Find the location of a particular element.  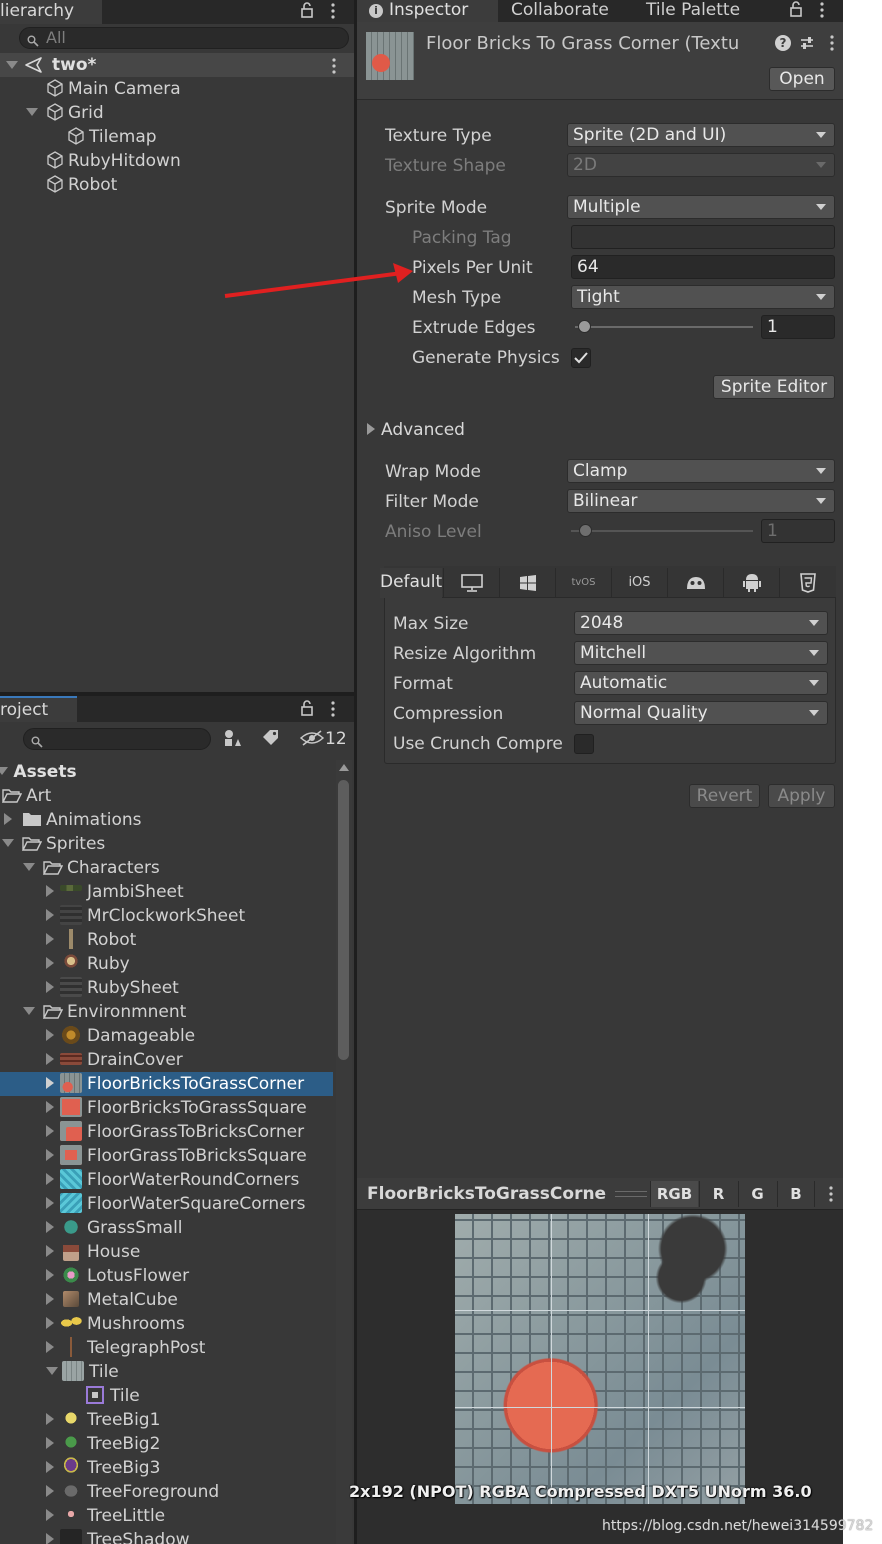

header-menu-icon is located at coordinates (832, 45).